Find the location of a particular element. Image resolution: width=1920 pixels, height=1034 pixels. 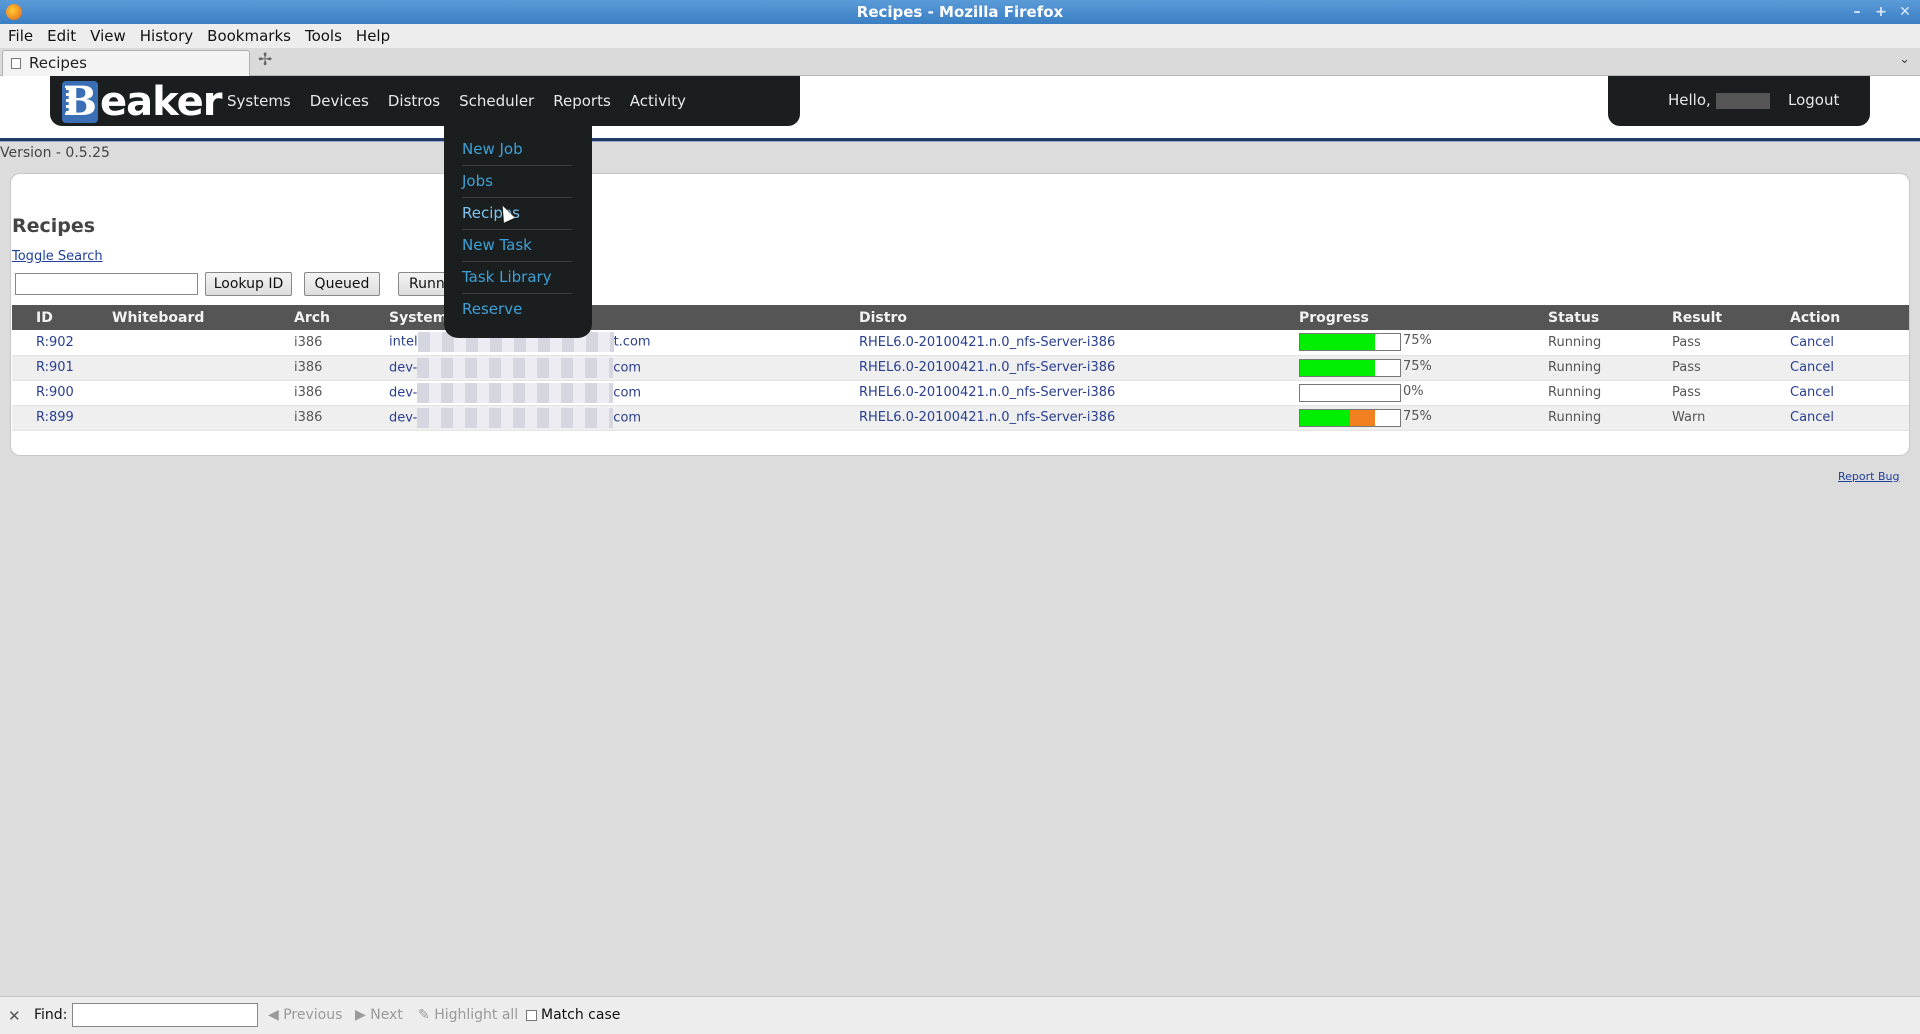

recipe-id-link: R:902 is located at coordinates (55, 342).